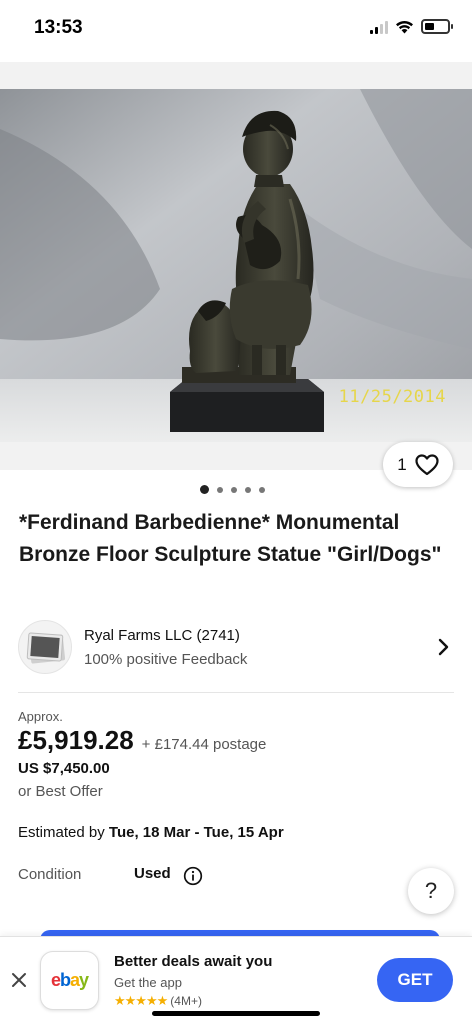 Image resolution: width=472 pixels, height=1024 pixels. Describe the element at coordinates (236, 1013) in the screenshot. I see `home-indicator` at that location.